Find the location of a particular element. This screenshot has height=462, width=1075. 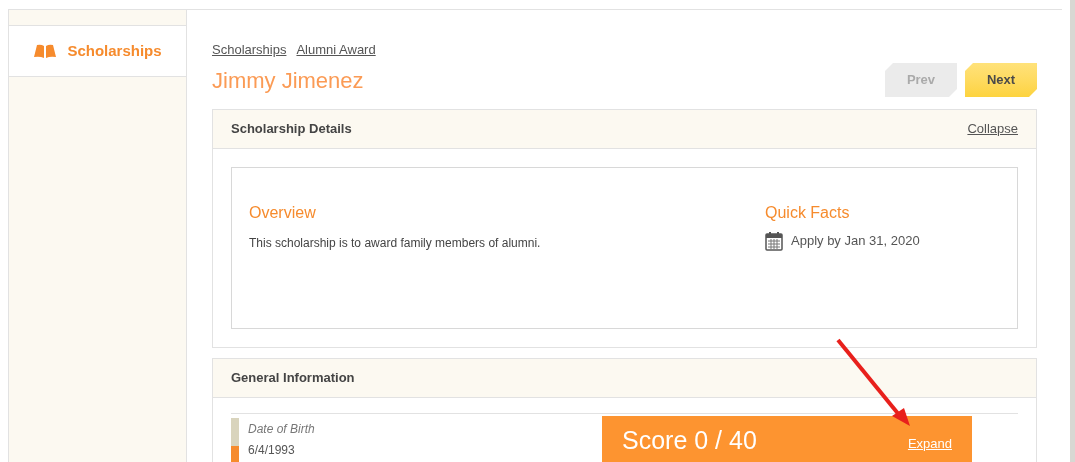

score-text: Score 0 / 40 is located at coordinates (689, 441).